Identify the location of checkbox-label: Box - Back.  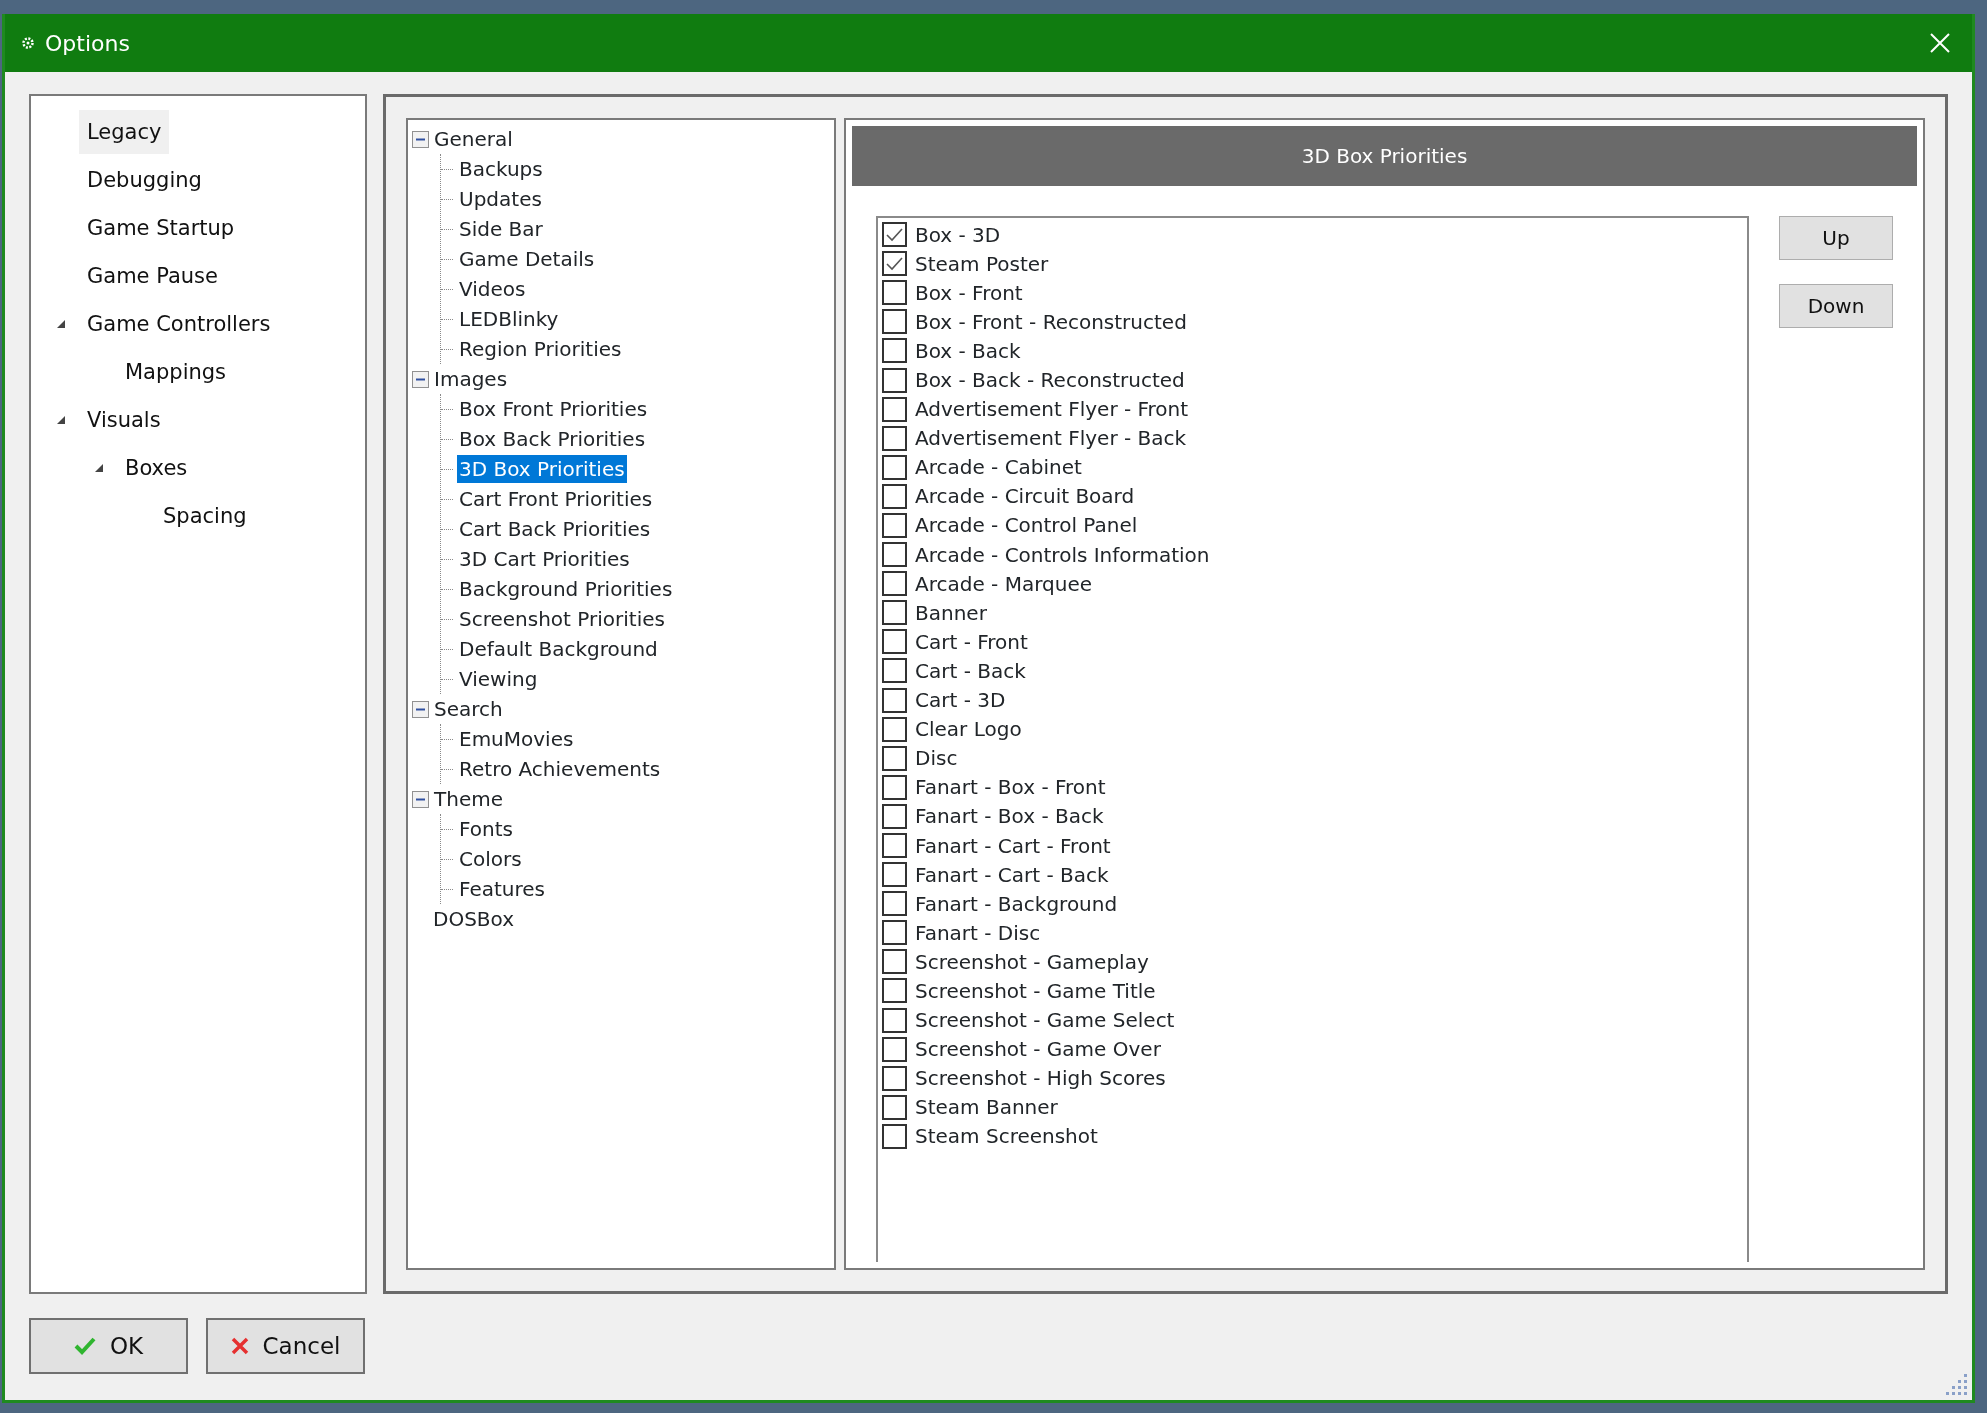
(968, 351).